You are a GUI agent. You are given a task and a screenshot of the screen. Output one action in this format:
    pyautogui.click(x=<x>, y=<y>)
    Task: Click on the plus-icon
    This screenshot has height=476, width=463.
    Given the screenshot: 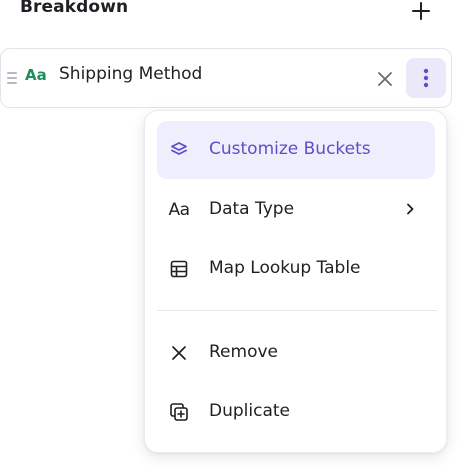 What is the action you would take?
    pyautogui.click(x=421, y=11)
    